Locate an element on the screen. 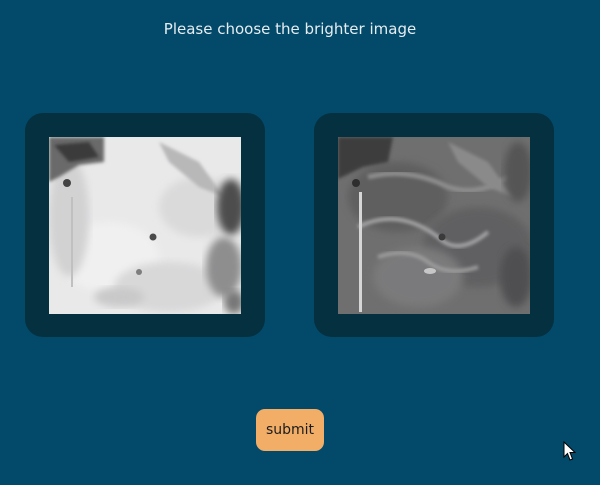 The image size is (600, 485). bright-aerial-image is located at coordinates (145, 225).